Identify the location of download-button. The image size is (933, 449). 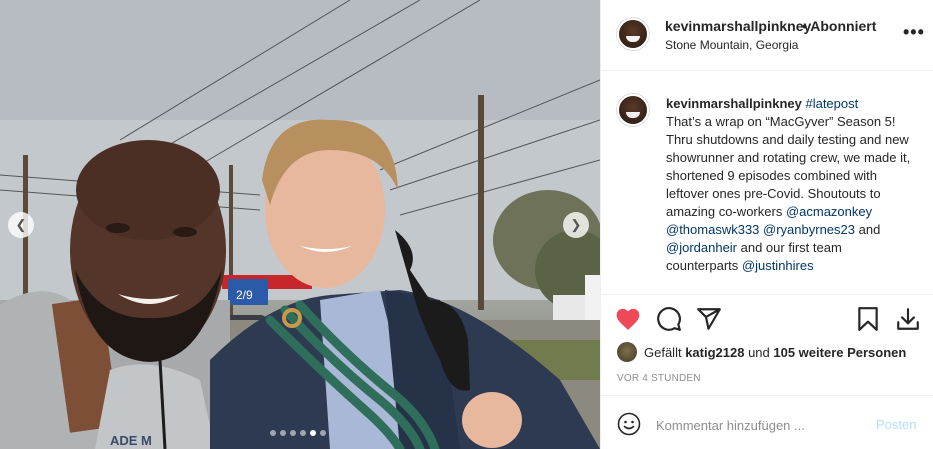
(908, 319).